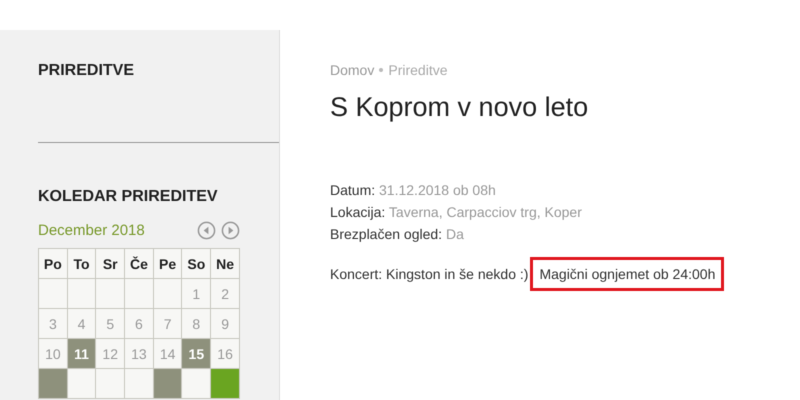 This screenshot has width=800, height=400. Describe the element at coordinates (128, 197) in the screenshot. I see `calendar-title: KOLEDAR PRIREDITEV` at that location.